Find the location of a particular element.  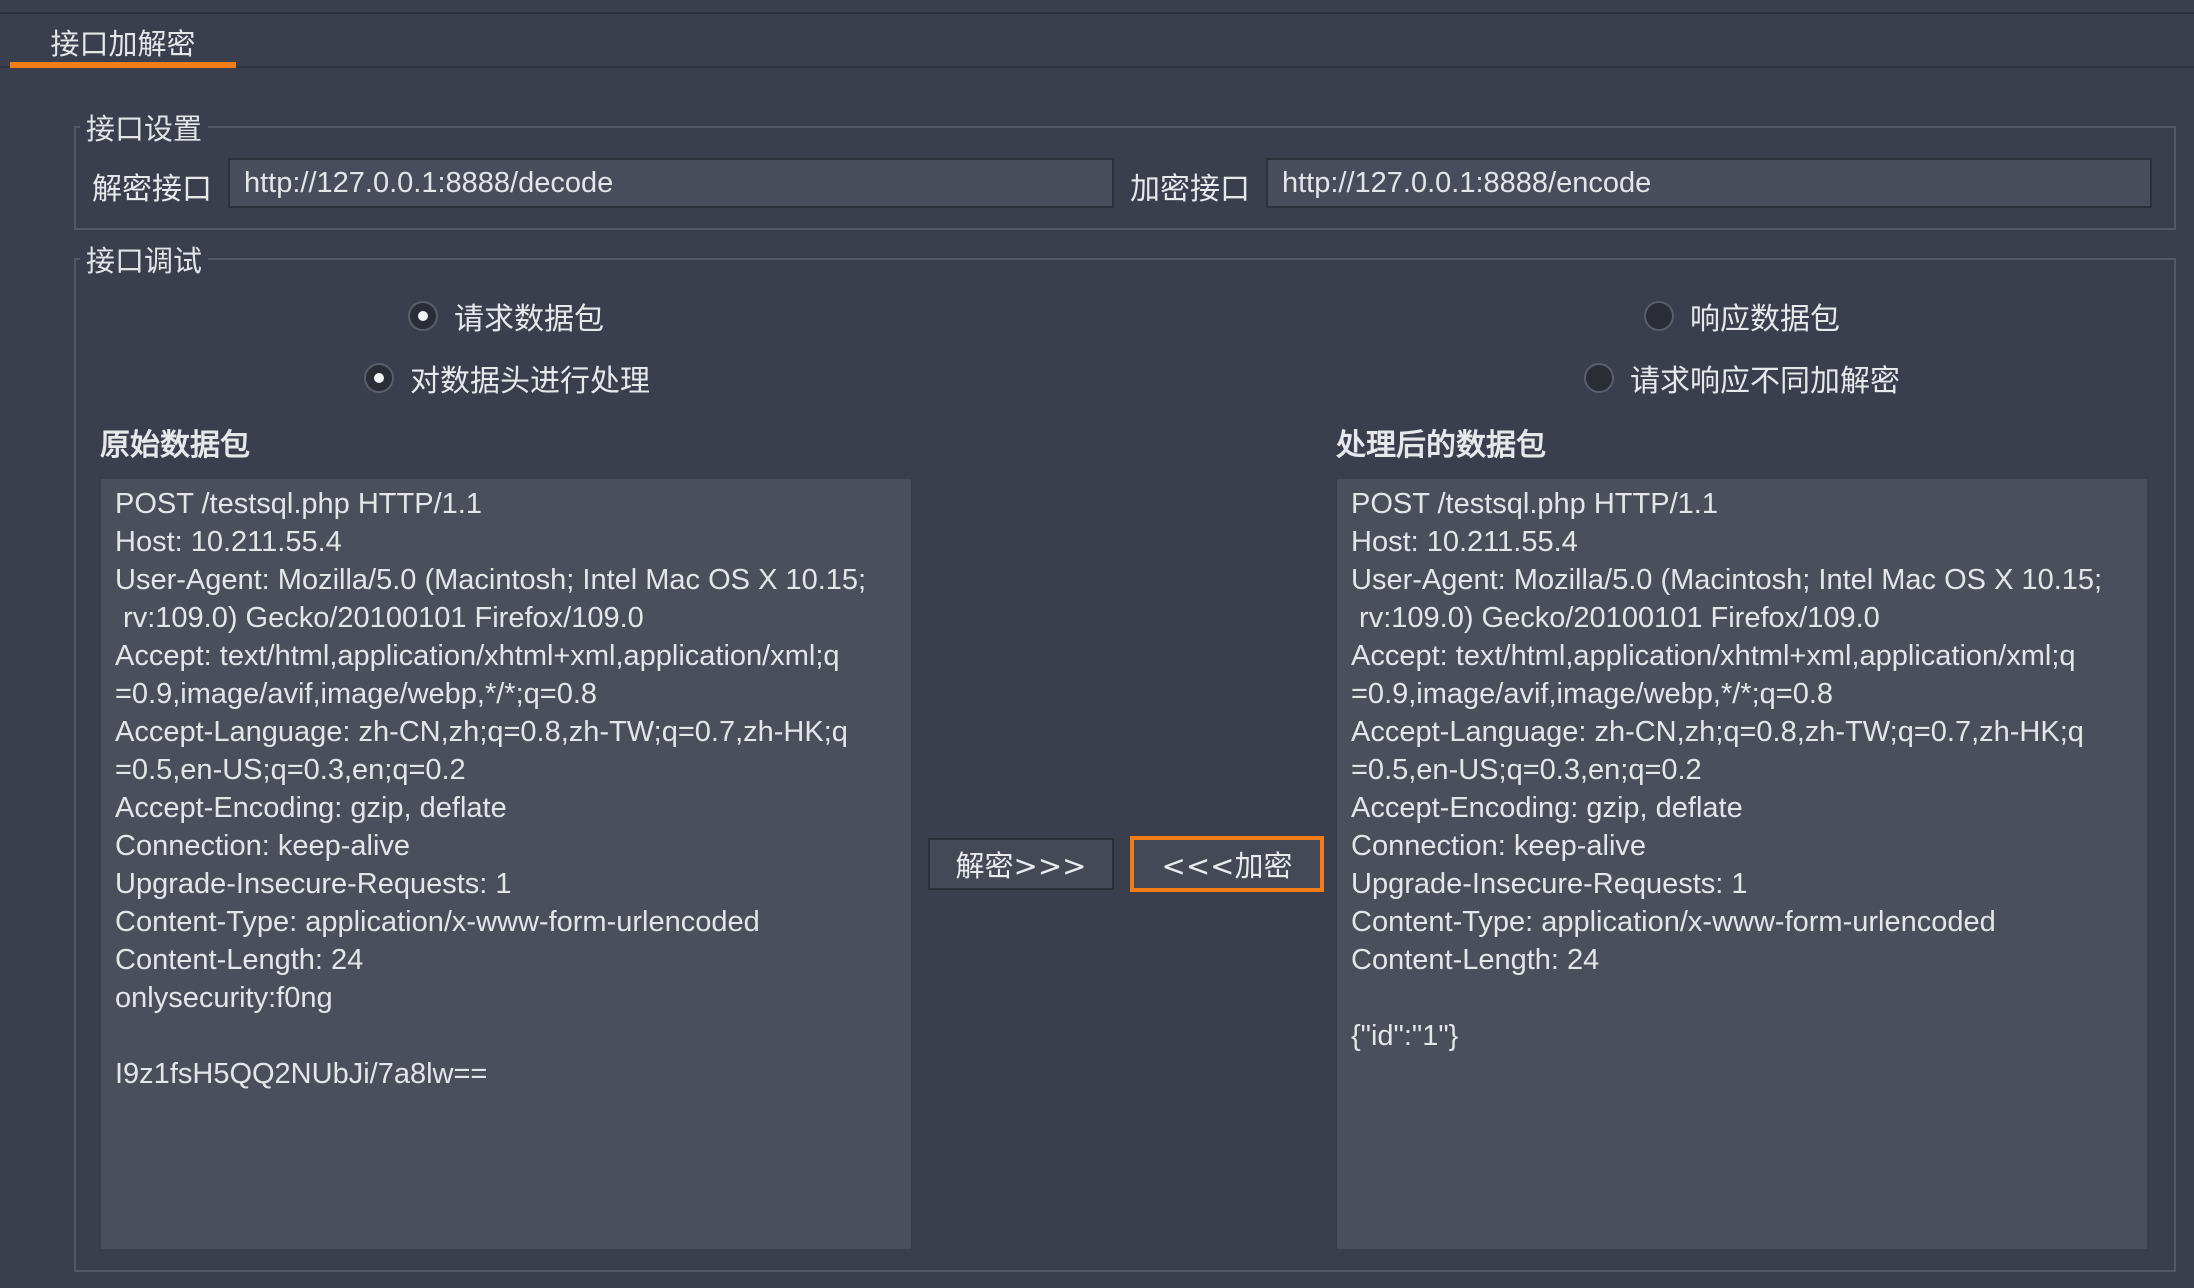

encrypt-button: <<<加密 is located at coordinates (1227, 864).